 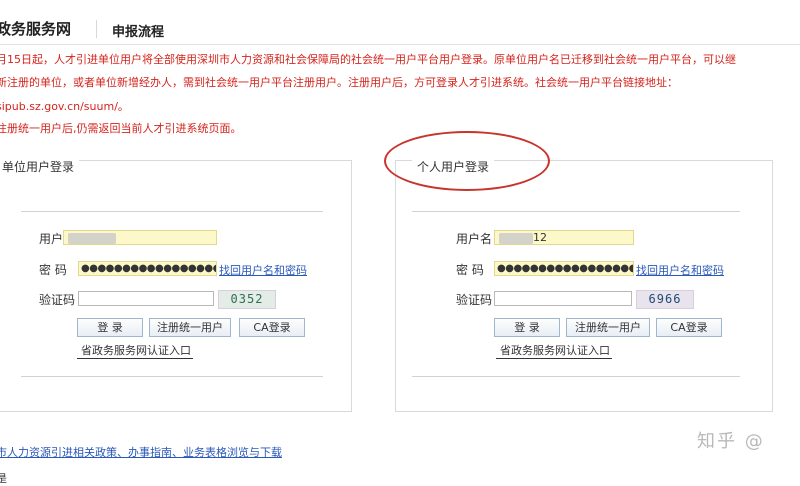 What do you see at coordinates (564, 237) in the screenshot?
I see `personal-username-field: 12` at bounding box center [564, 237].